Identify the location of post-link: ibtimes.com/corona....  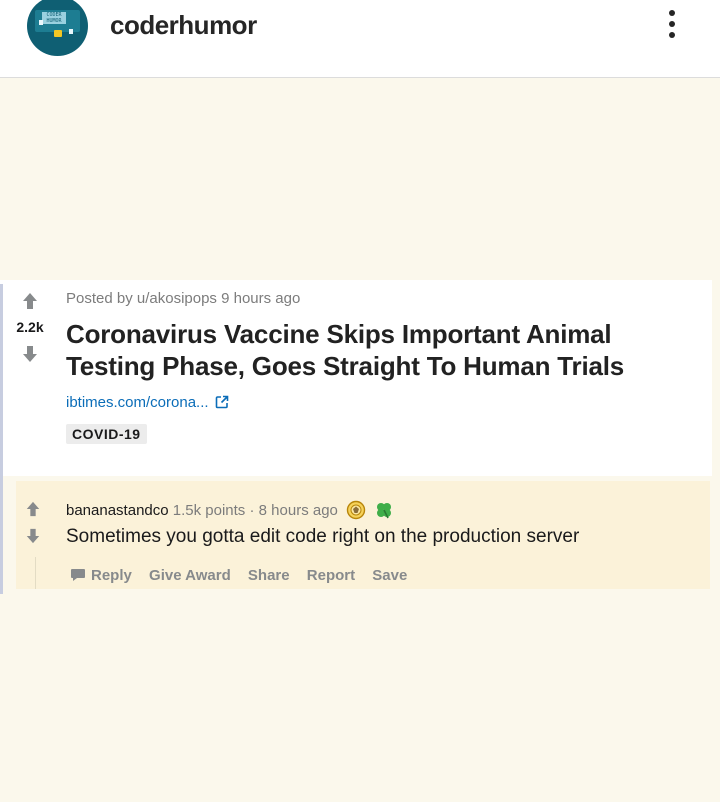
(147, 402).